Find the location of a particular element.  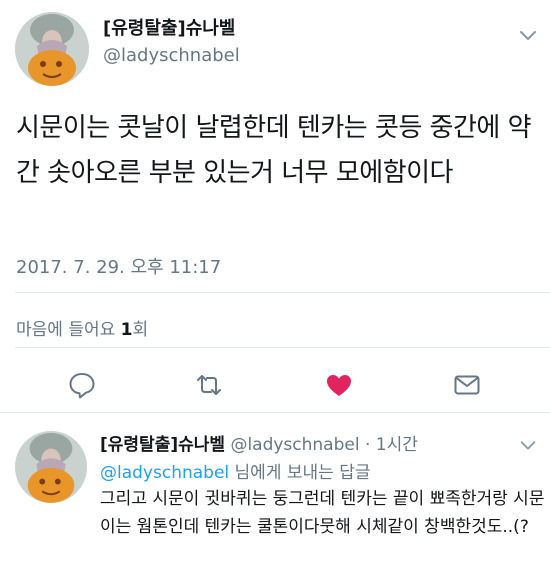

likes-count: 1 is located at coordinates (126, 330).